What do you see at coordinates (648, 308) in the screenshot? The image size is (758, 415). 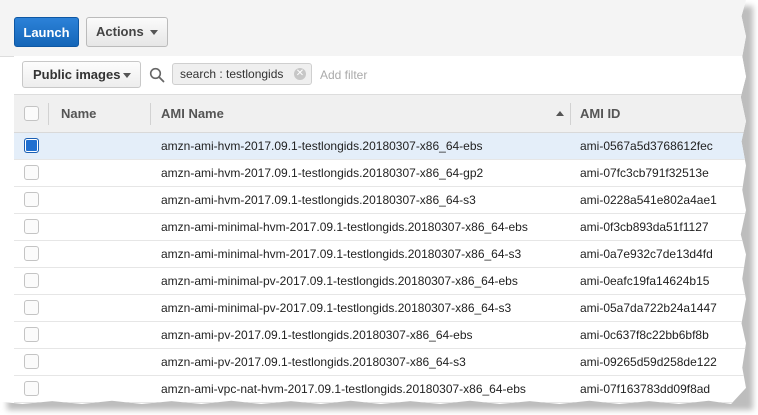 I see `ami-id-cell: ami-05a7da722b24a1447` at bounding box center [648, 308].